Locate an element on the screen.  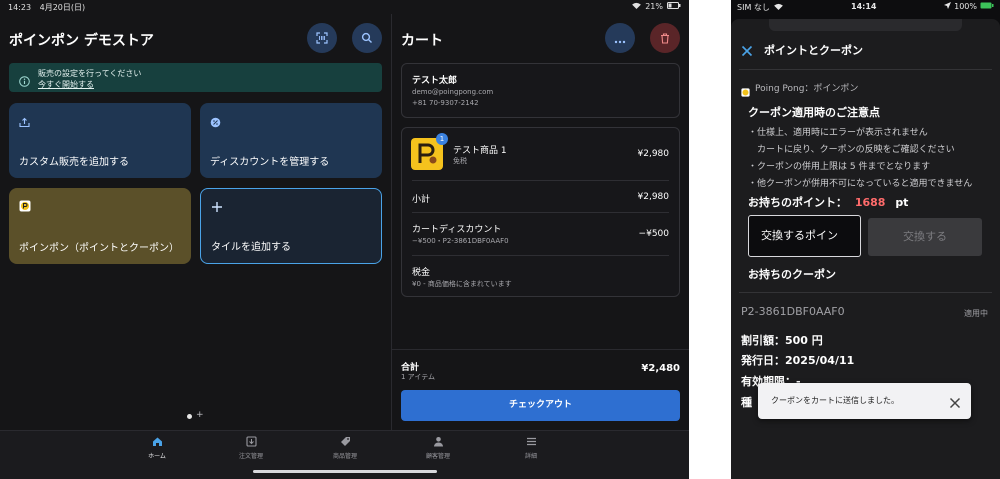
toast-message: クーポンをカートに送信しました。 is located at coordinates (835, 400).